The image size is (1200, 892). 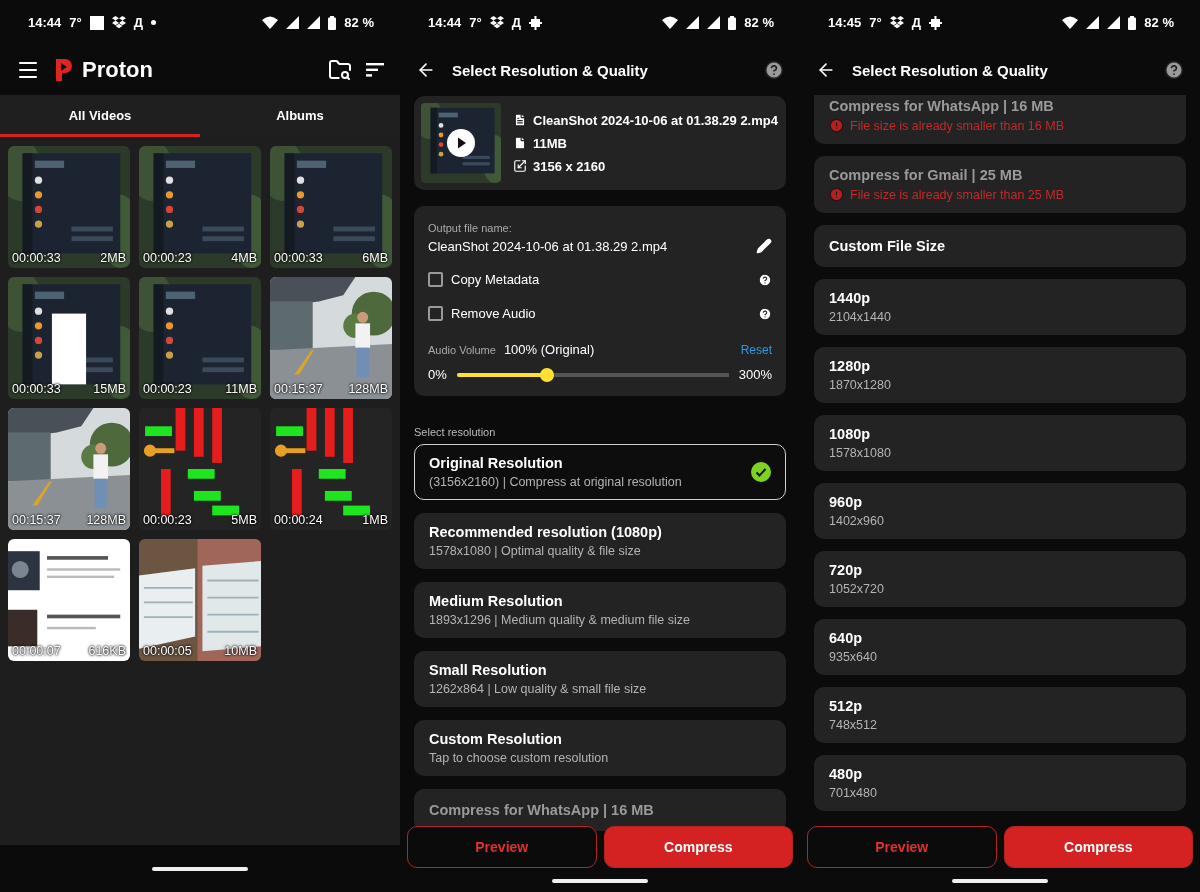 I want to click on resolution-option: Small Resolution 1262x864 | Low quality & small file size, so click(x=600, y=679).